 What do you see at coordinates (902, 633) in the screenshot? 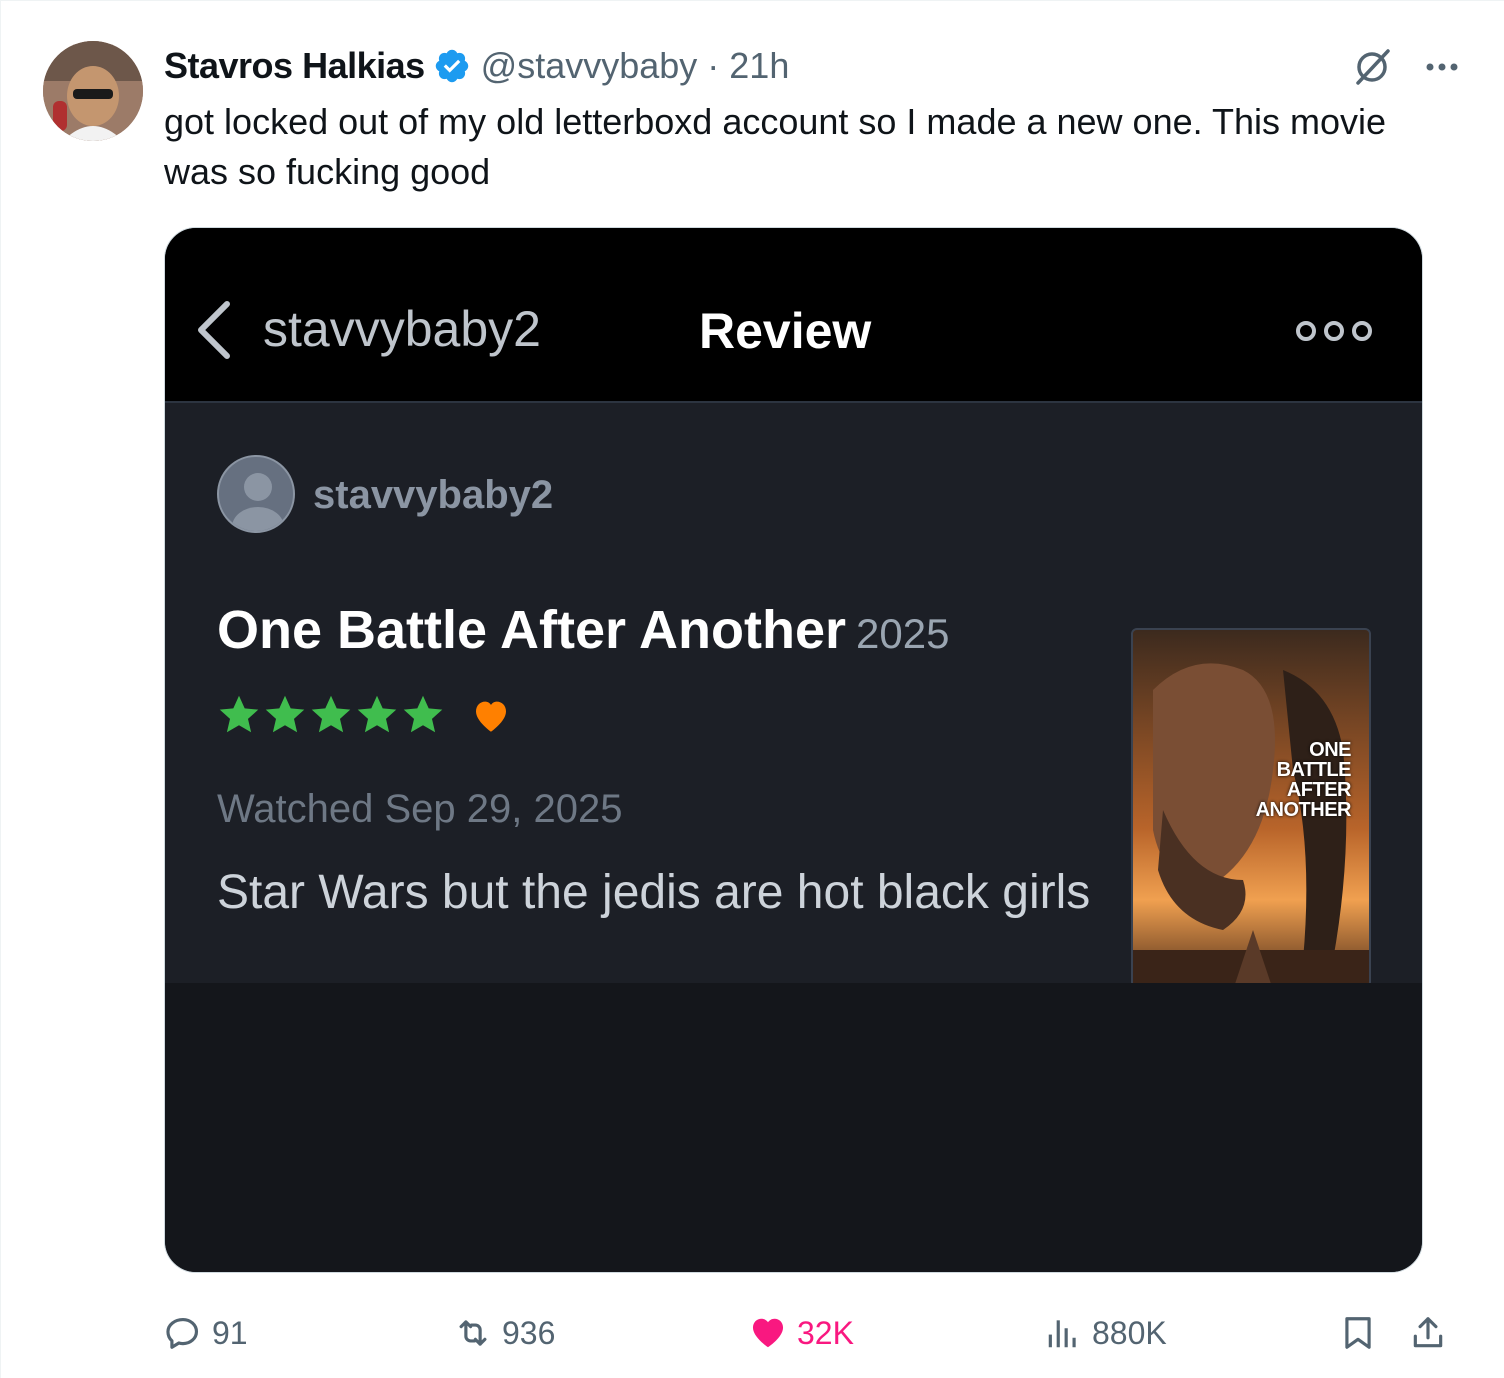
I see `film-year: 2025` at bounding box center [902, 633].